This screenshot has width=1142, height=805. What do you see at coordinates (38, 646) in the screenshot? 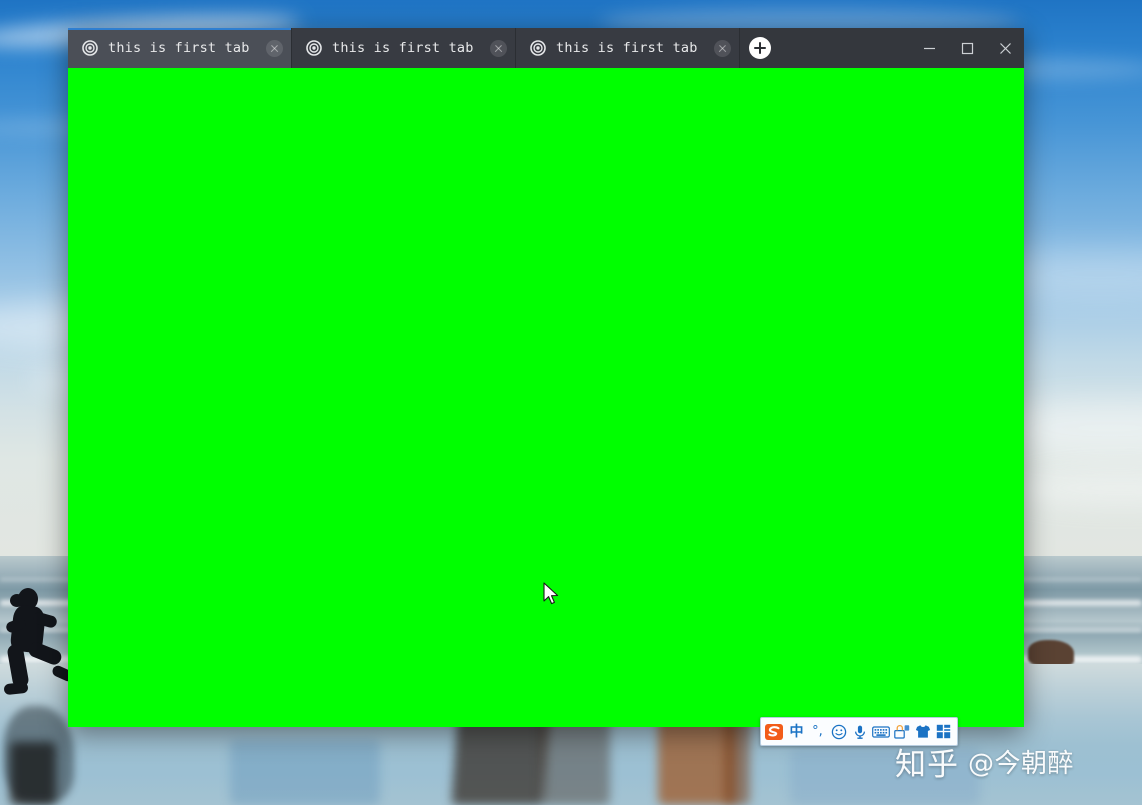
I see `runner-silhouette` at bounding box center [38, 646].